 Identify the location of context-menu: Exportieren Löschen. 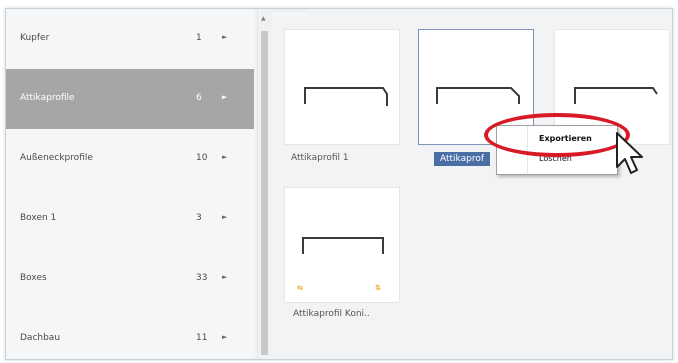
(557, 150).